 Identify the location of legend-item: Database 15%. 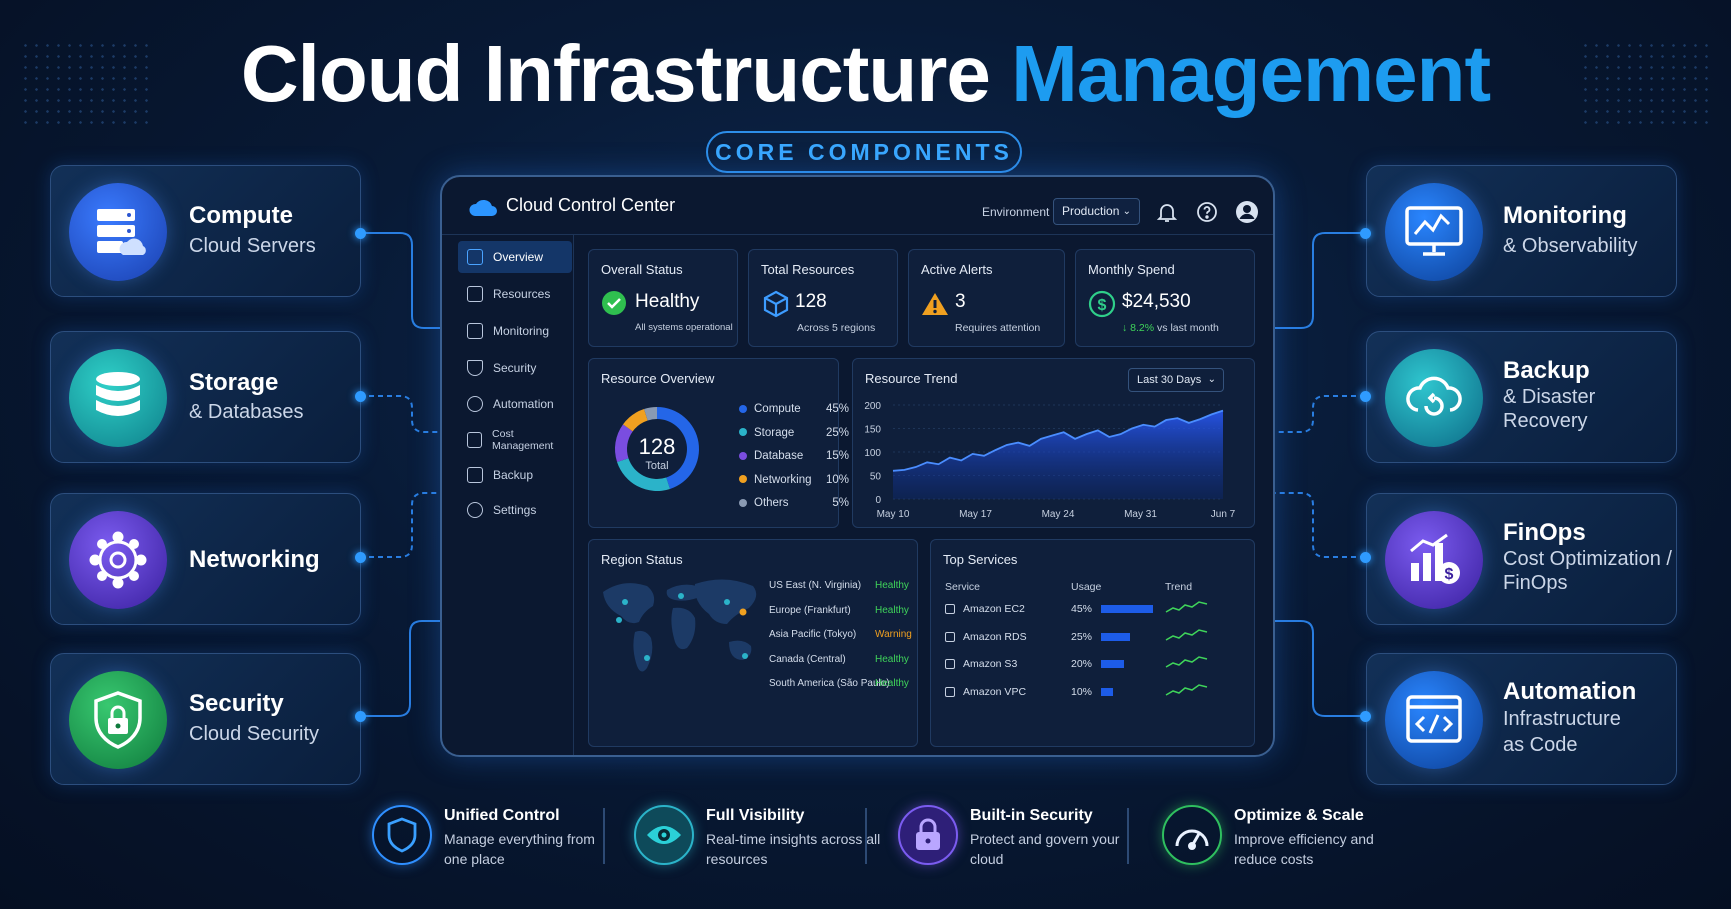
(794, 458).